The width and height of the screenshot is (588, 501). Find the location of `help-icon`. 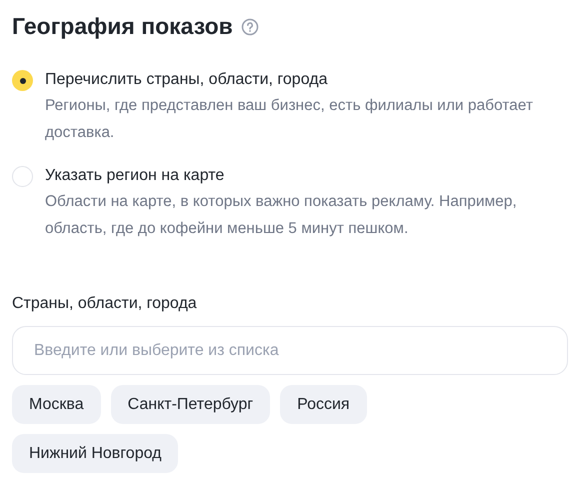

help-icon is located at coordinates (249, 27).